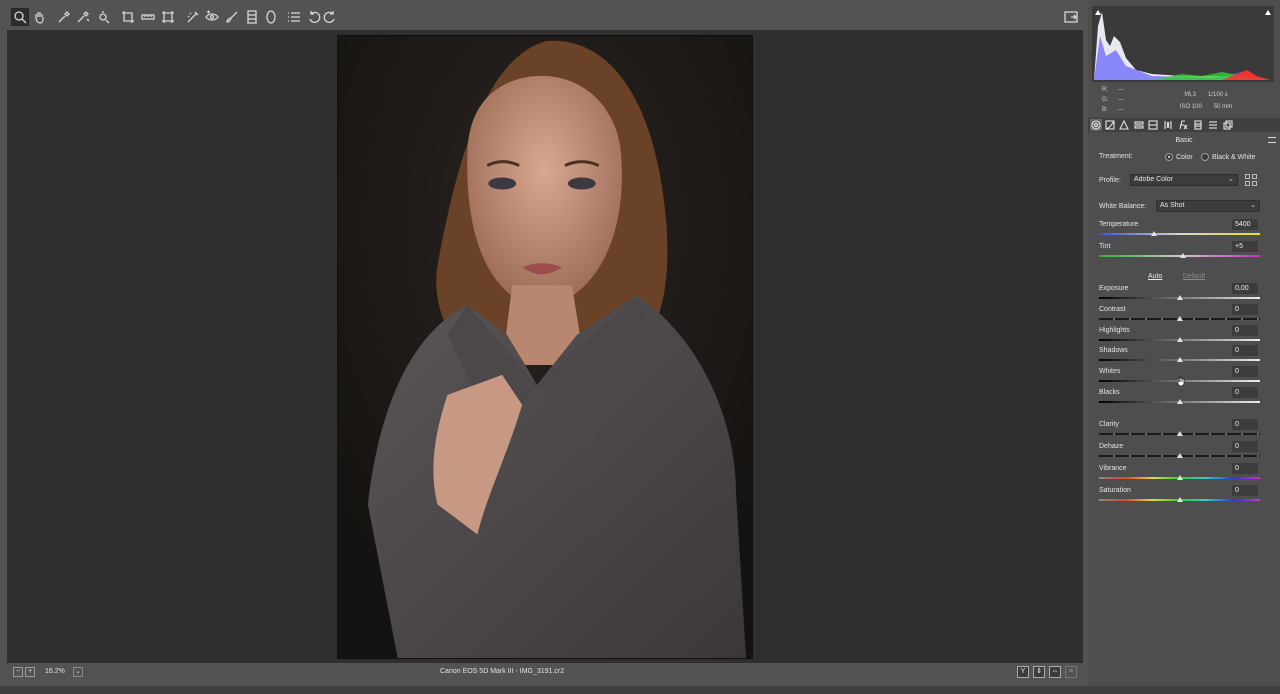 This screenshot has width=1280, height=694. Describe the element at coordinates (1110, 180) in the screenshot. I see `profile-label: Profile:` at that location.